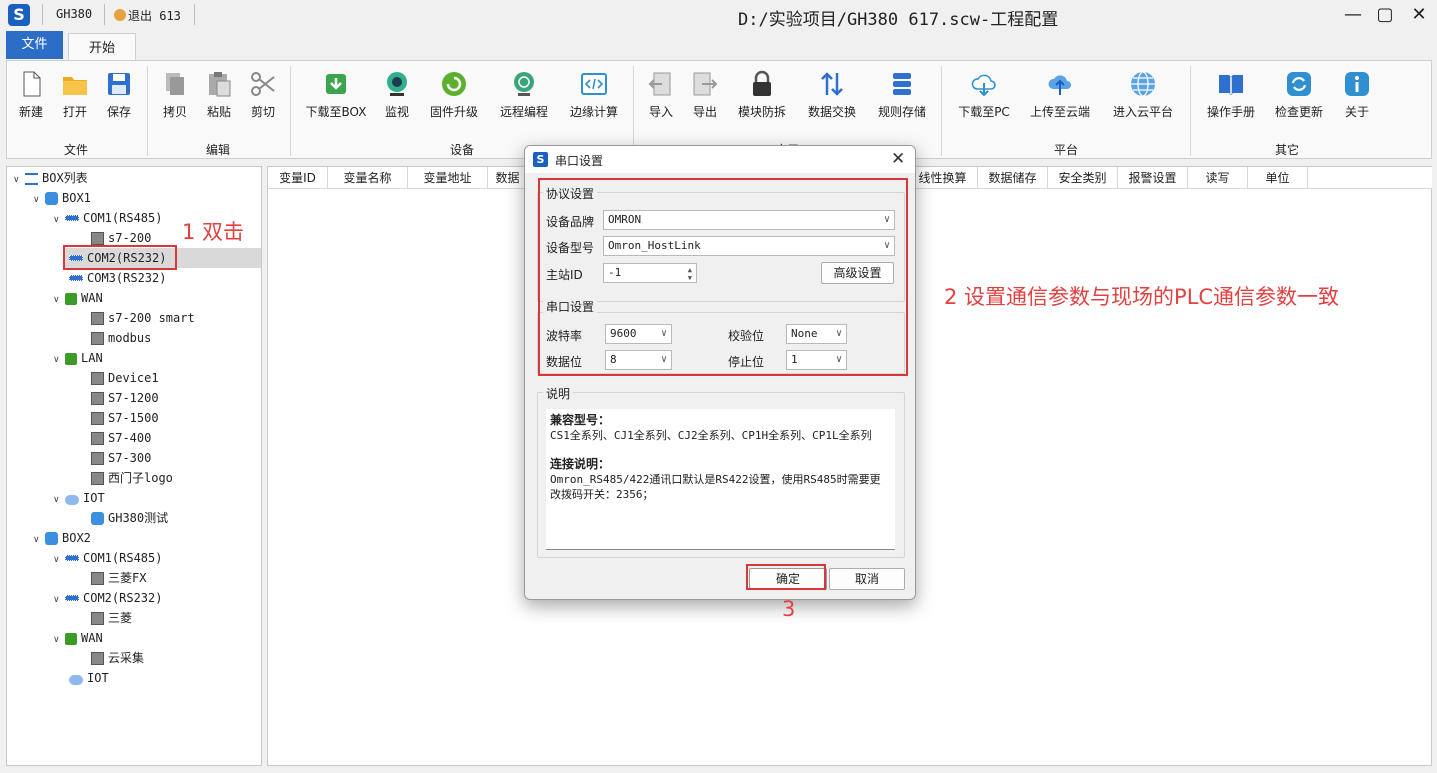 The height and width of the screenshot is (773, 1437). What do you see at coordinates (98, 678) in the screenshot?
I see `tree-node-label: IOT` at bounding box center [98, 678].